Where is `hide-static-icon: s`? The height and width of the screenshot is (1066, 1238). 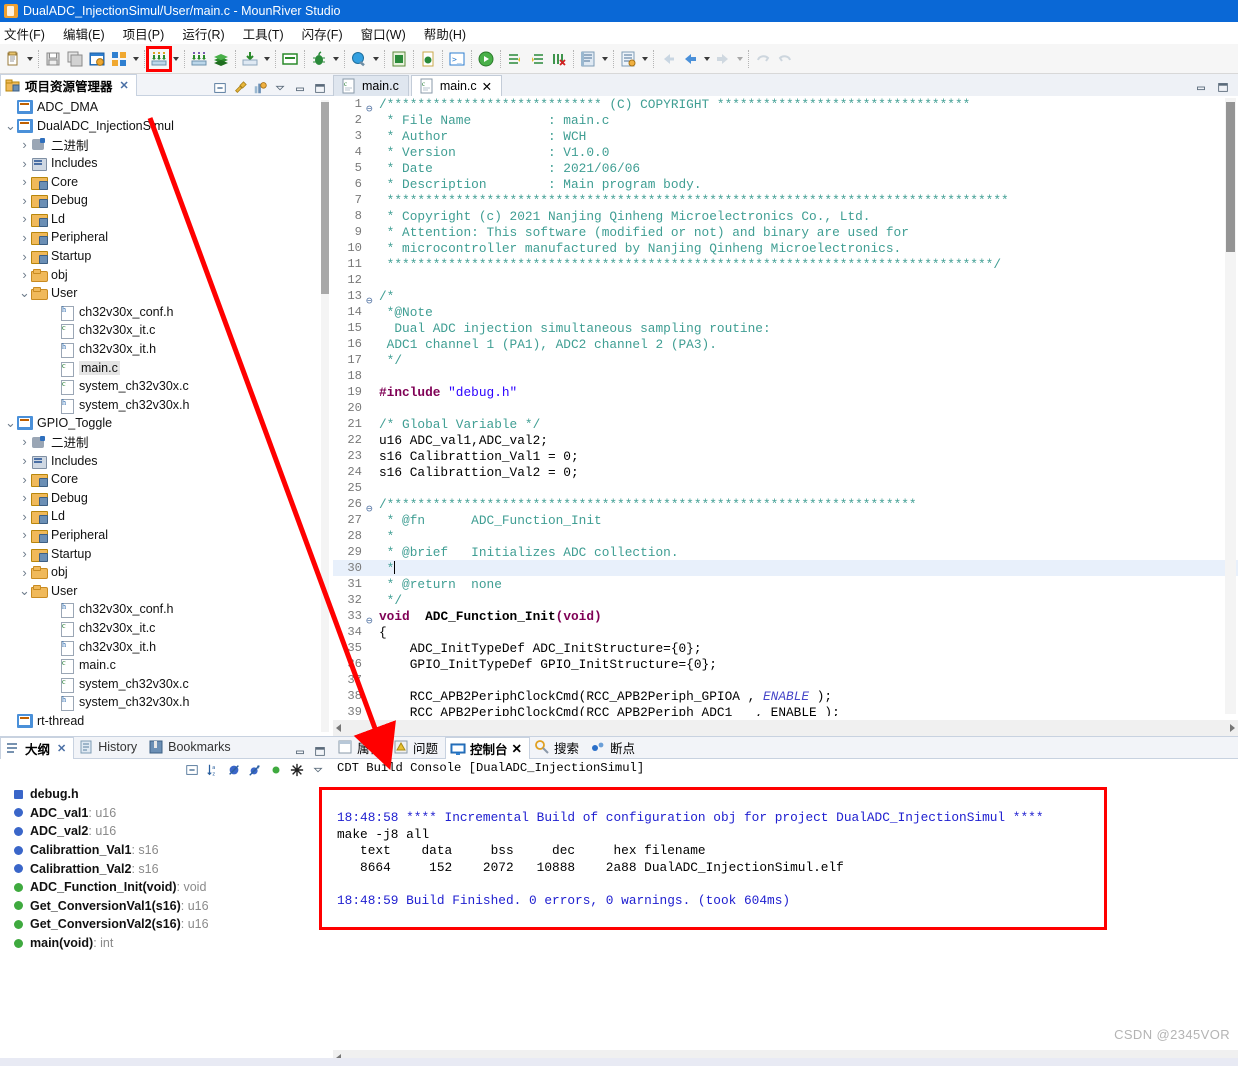 hide-static-icon: s is located at coordinates (255, 770).